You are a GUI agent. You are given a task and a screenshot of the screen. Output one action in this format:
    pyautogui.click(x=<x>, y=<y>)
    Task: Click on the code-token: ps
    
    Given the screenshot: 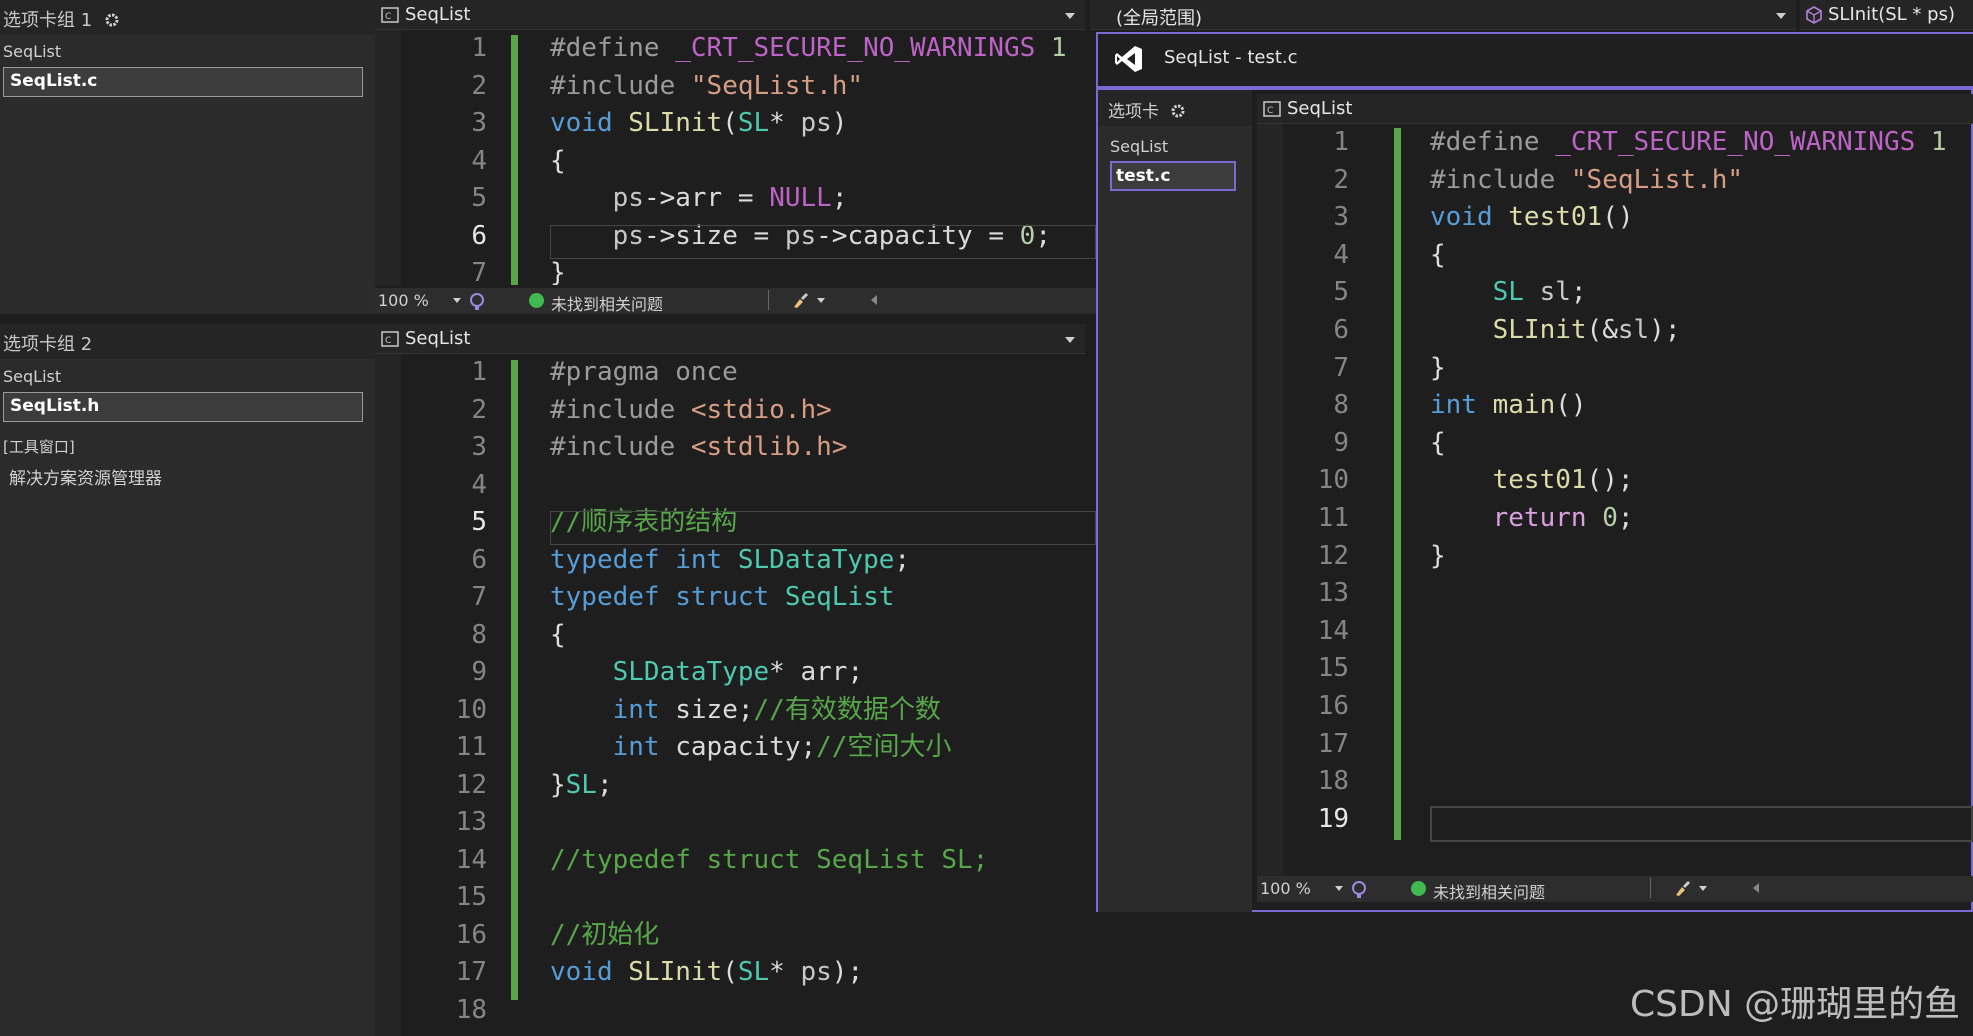 What is the action you would take?
    pyautogui.click(x=628, y=198)
    